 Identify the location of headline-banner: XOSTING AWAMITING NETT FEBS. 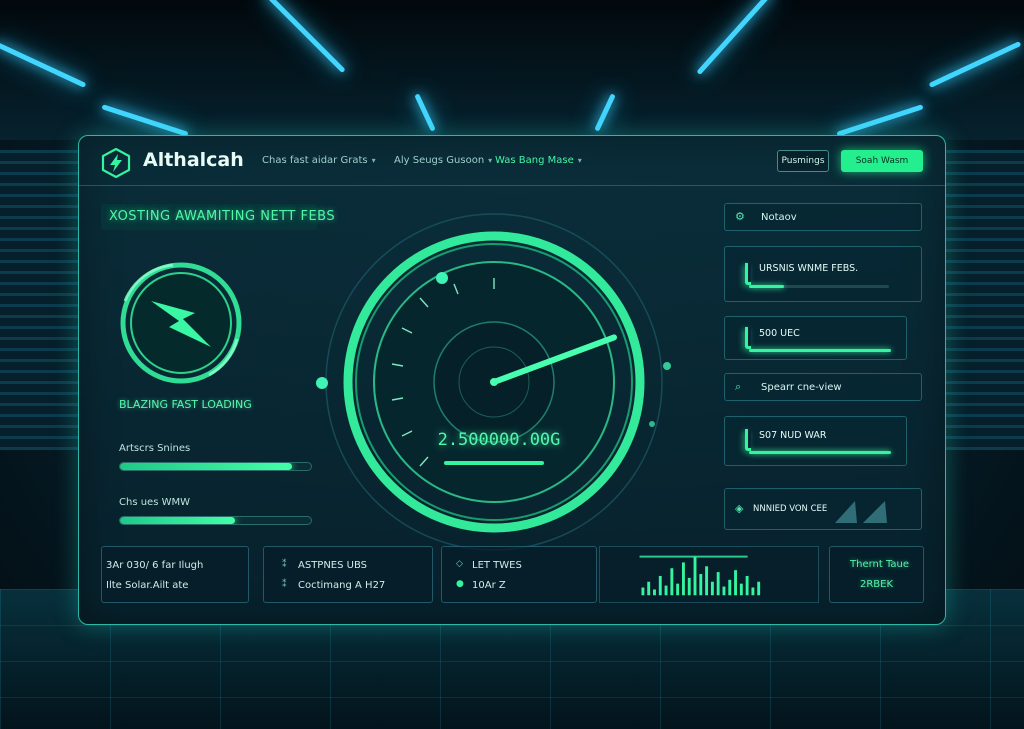
(218, 217).